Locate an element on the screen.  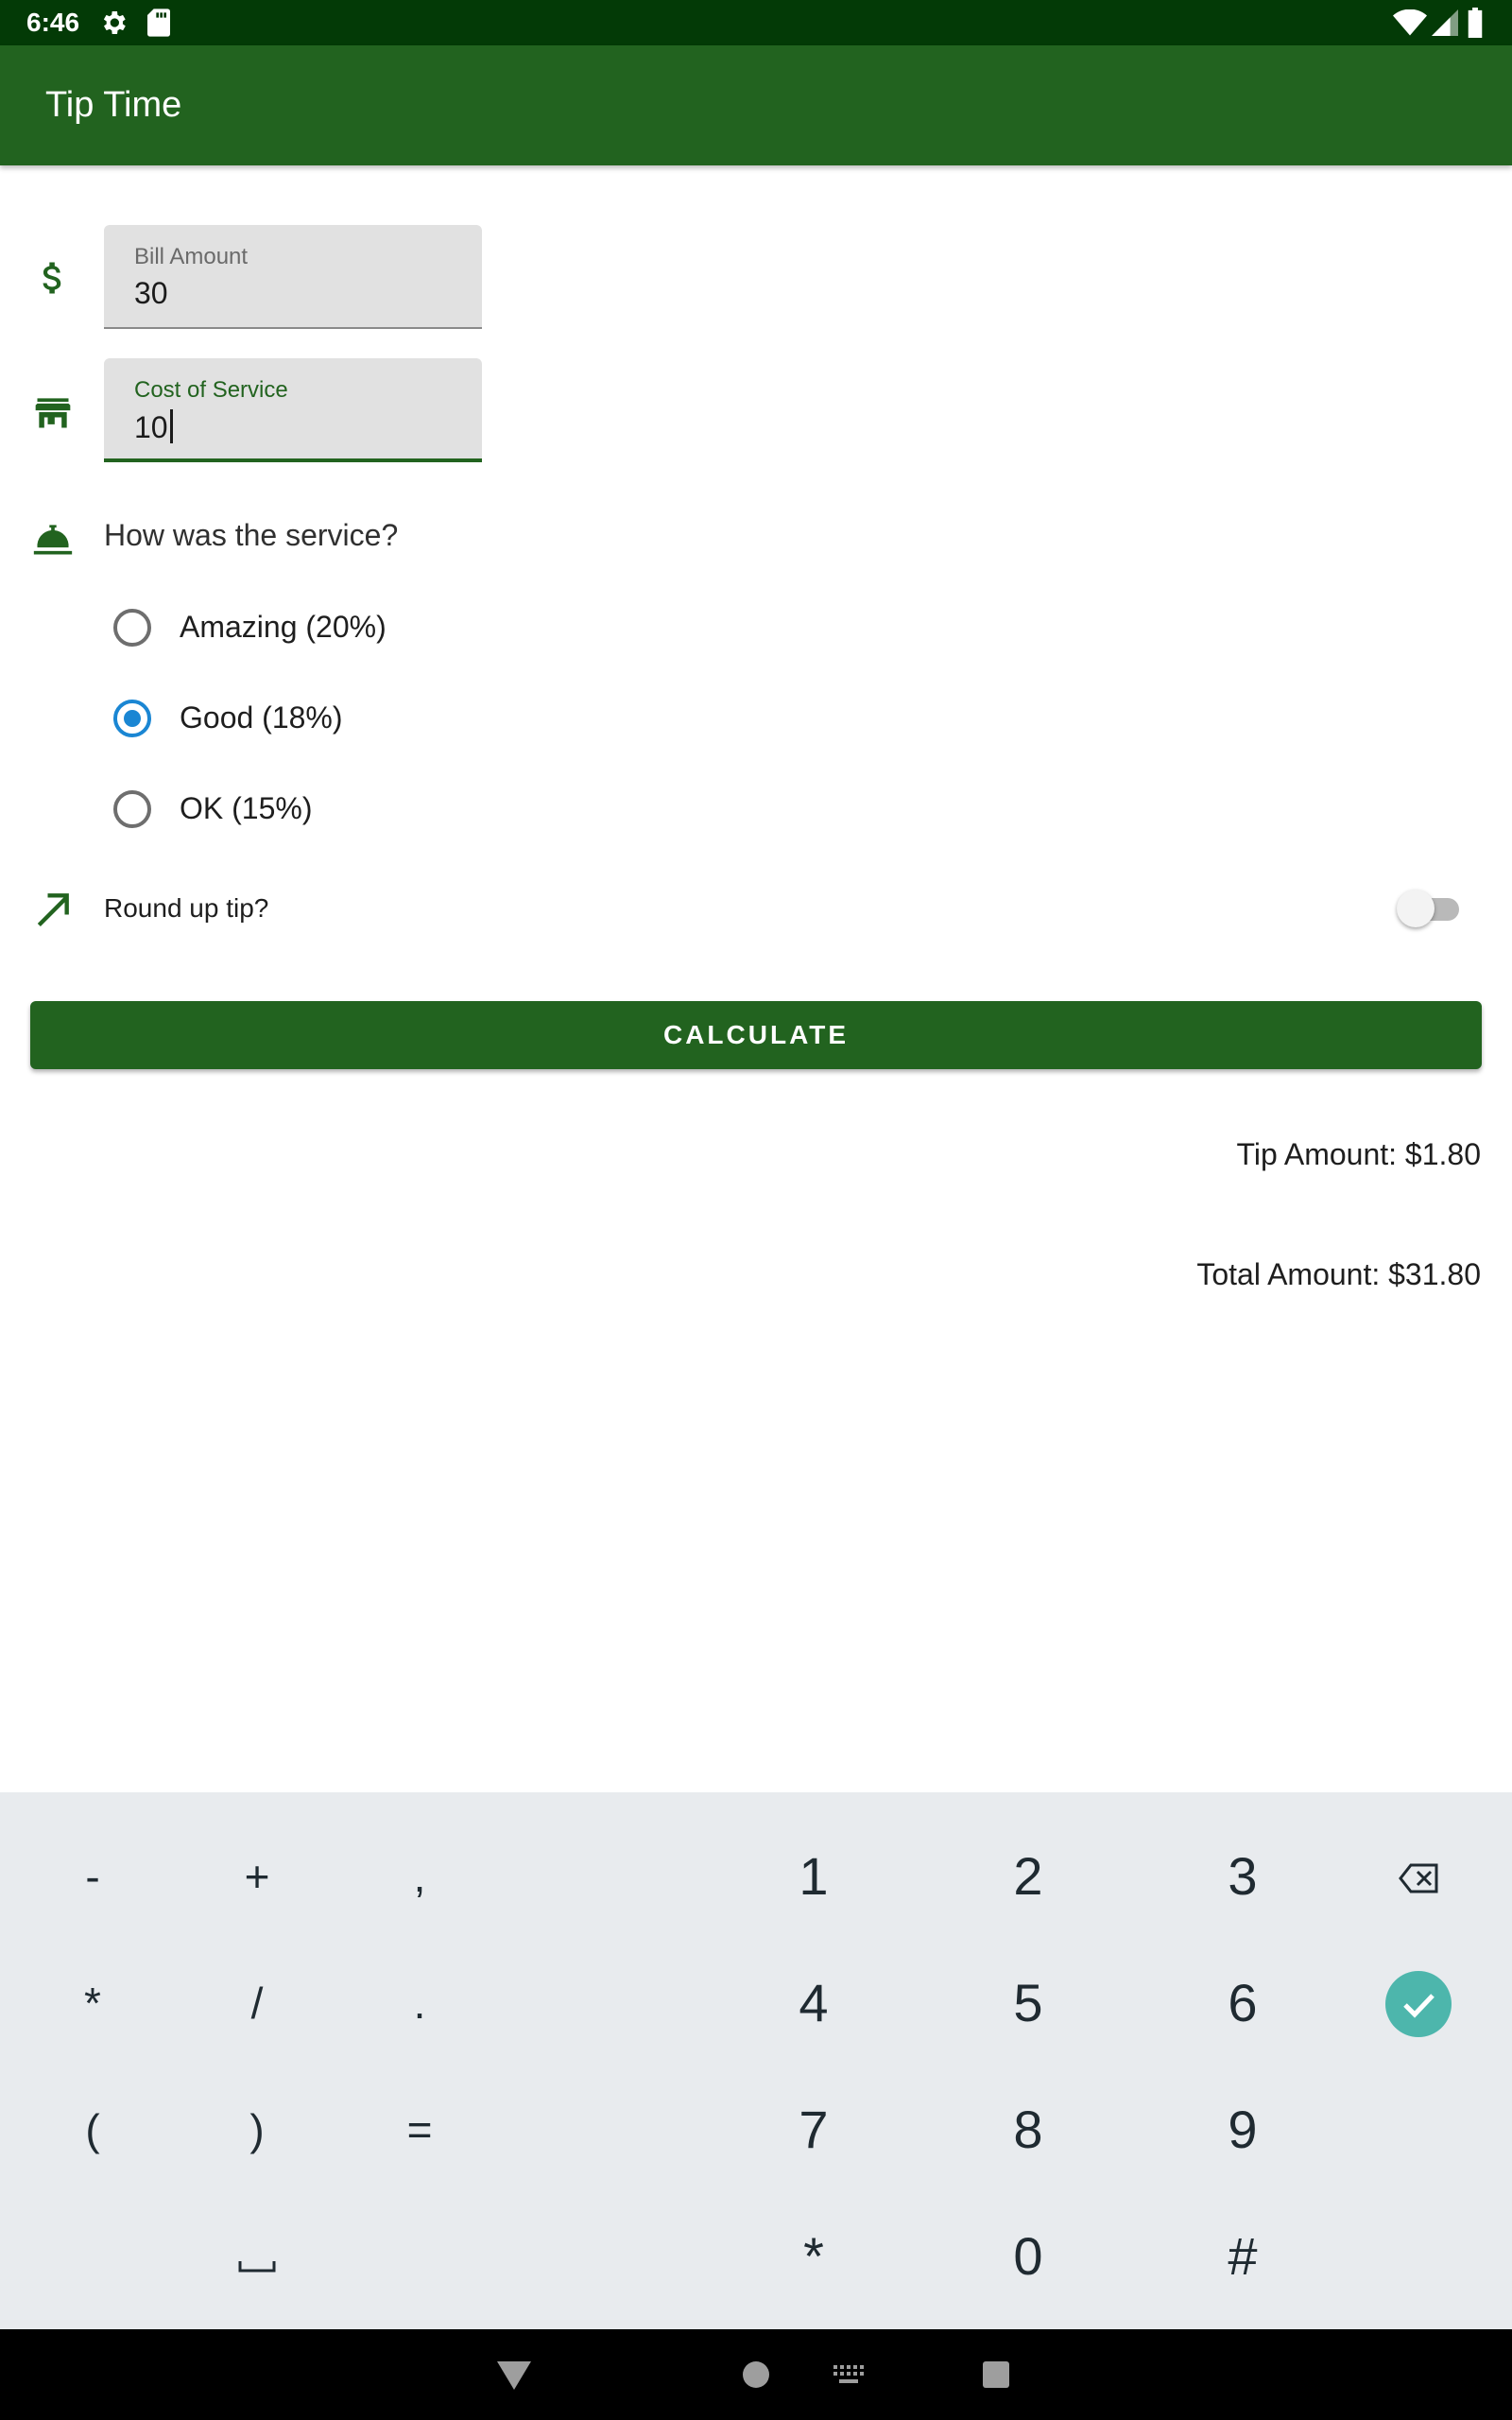
key-open-paren: ( is located at coordinates (92, 2130).